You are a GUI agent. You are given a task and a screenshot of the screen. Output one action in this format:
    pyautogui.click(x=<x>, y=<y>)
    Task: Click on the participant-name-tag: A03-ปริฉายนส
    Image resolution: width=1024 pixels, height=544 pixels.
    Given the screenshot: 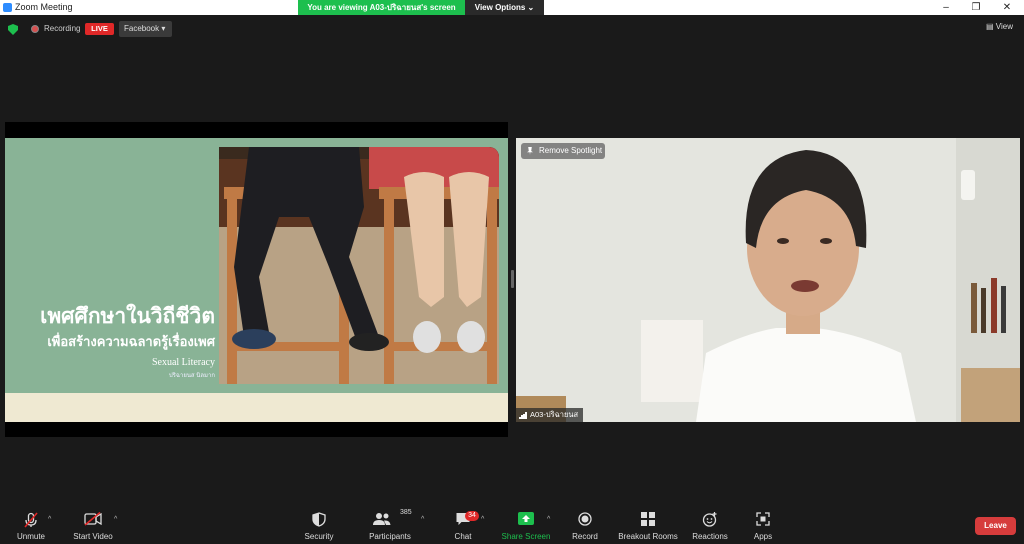 What is the action you would take?
    pyautogui.click(x=550, y=415)
    